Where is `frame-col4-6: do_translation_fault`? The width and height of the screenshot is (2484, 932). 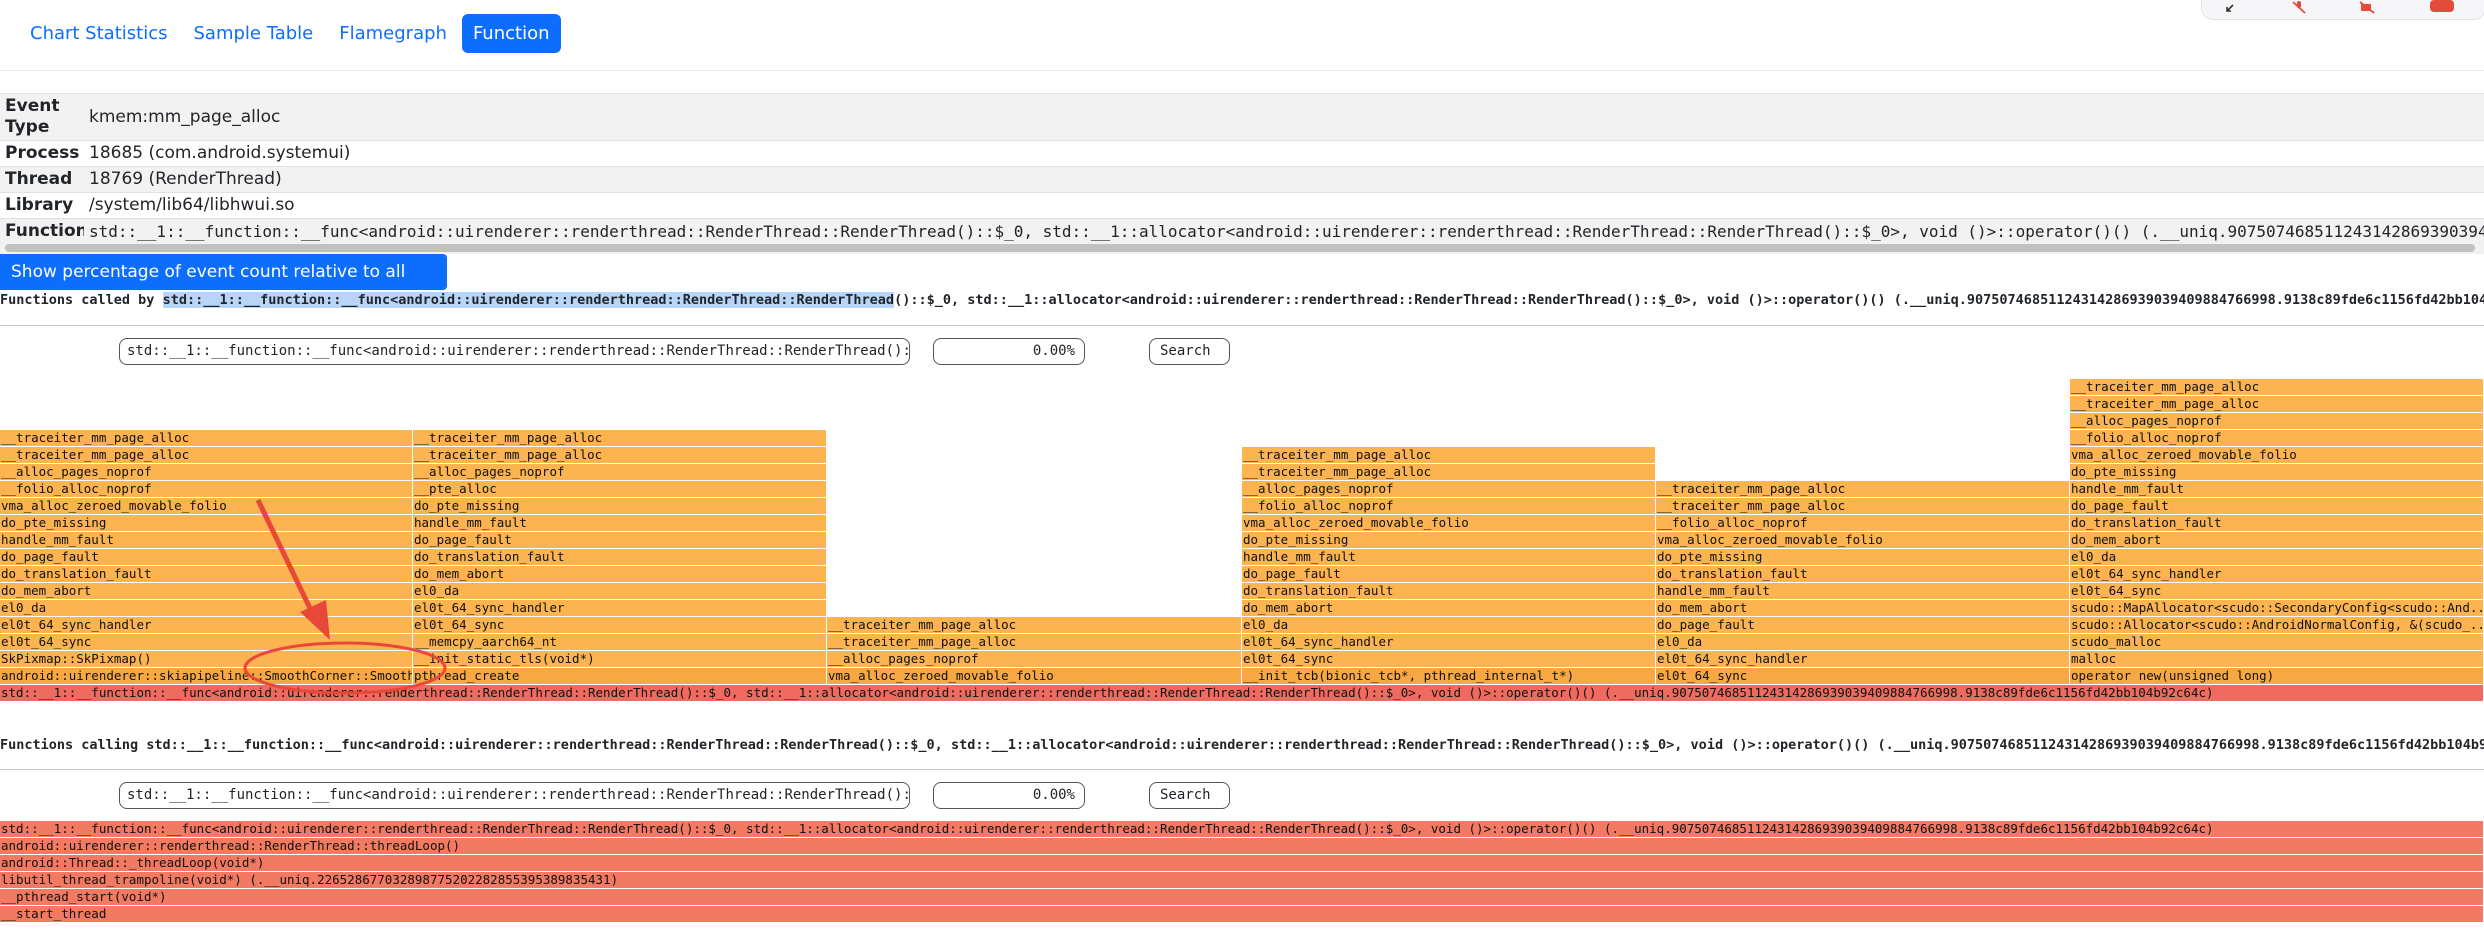 frame-col4-6: do_translation_fault is located at coordinates (1863, 574).